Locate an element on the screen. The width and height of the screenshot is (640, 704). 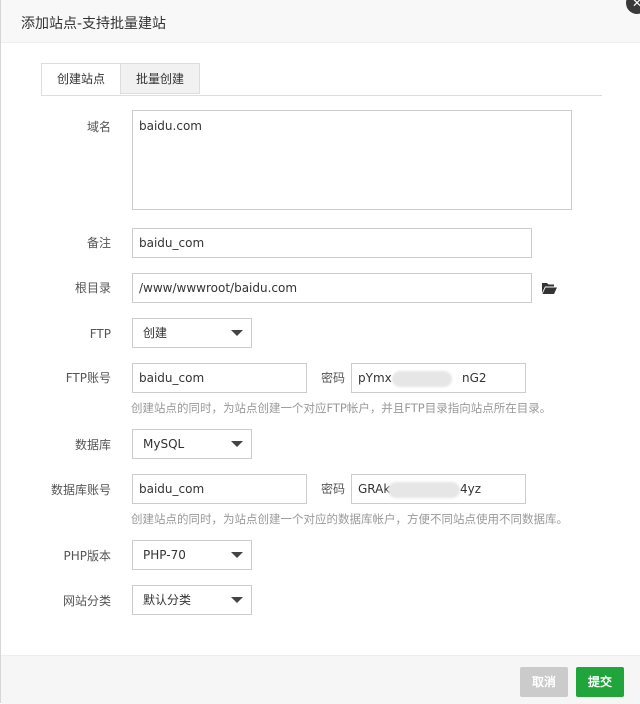
database-select-value: MySQL is located at coordinates (164, 444).